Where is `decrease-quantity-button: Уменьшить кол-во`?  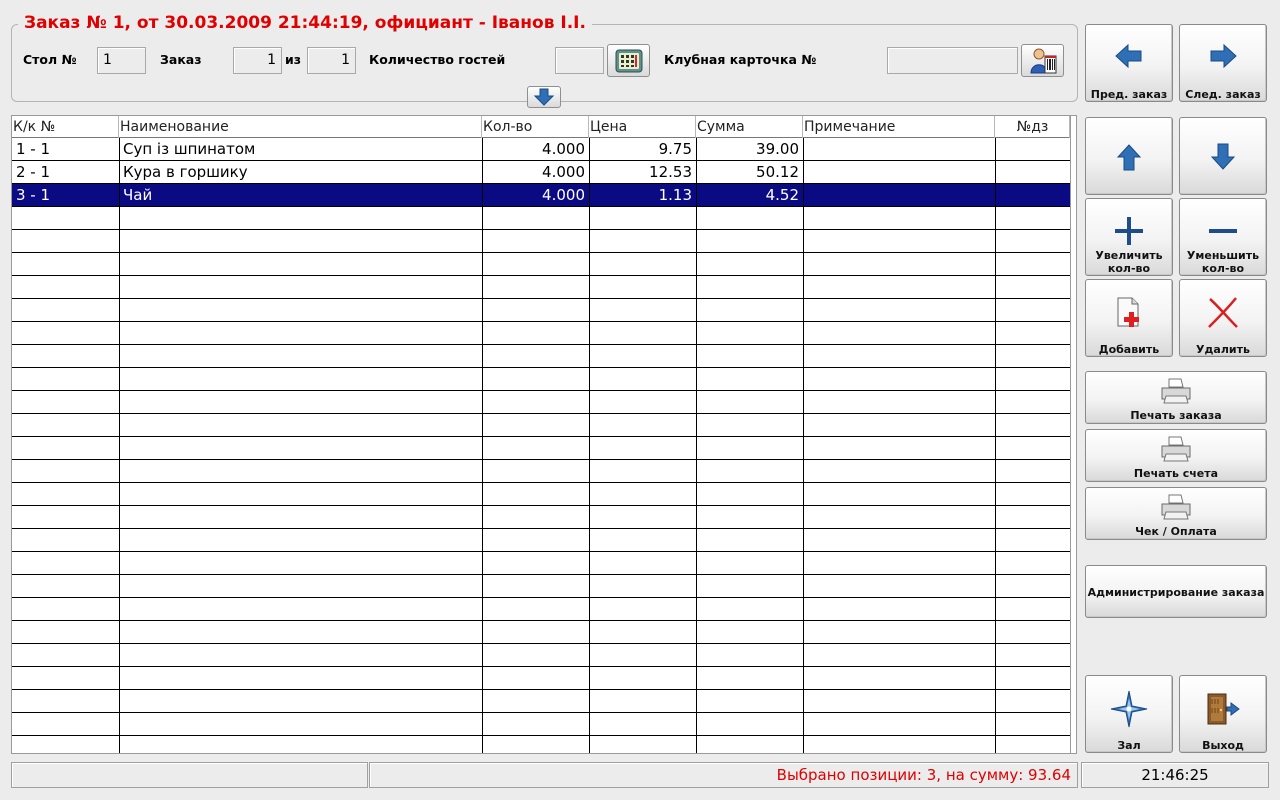
decrease-quantity-button: Уменьшить кол-во is located at coordinates (1223, 237).